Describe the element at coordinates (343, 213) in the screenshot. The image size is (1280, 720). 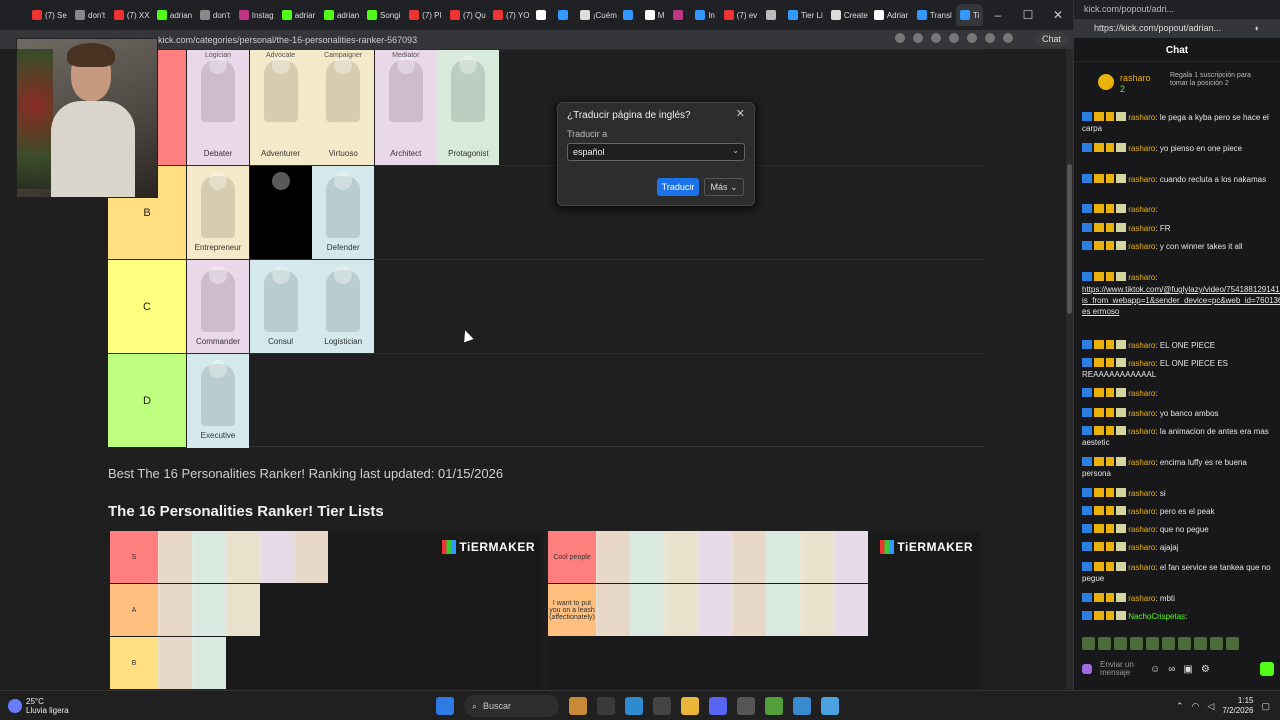
I see `personality-card: Defender` at that location.